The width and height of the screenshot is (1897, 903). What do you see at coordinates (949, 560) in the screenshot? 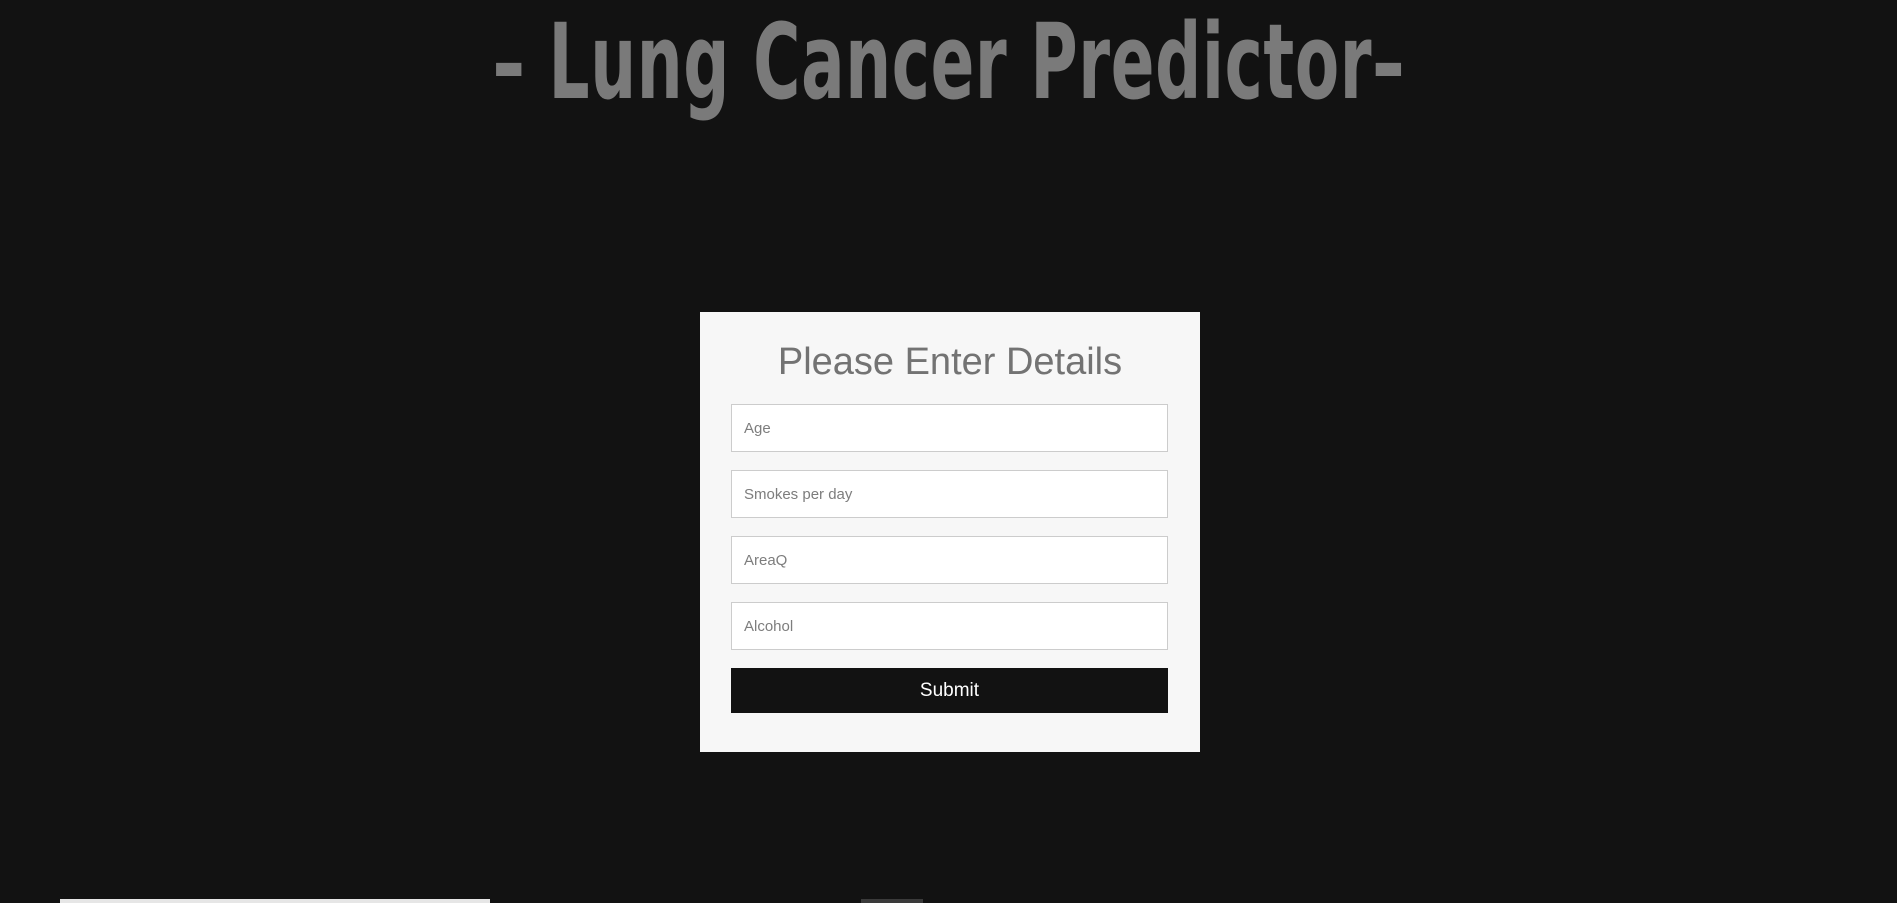
I see `areaq-input` at bounding box center [949, 560].